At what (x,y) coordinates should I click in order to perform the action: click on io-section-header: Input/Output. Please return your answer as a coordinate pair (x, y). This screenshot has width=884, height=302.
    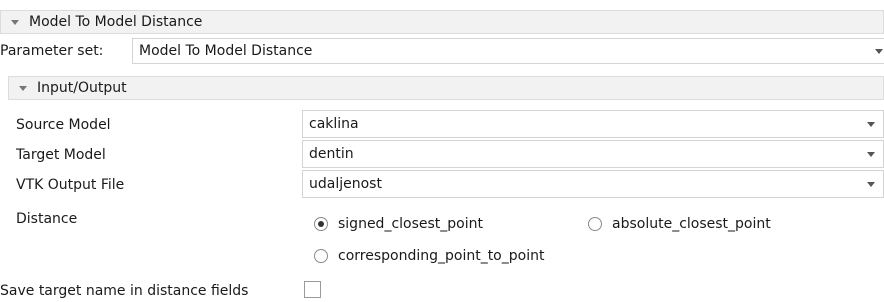
    Looking at the image, I should click on (446, 88).